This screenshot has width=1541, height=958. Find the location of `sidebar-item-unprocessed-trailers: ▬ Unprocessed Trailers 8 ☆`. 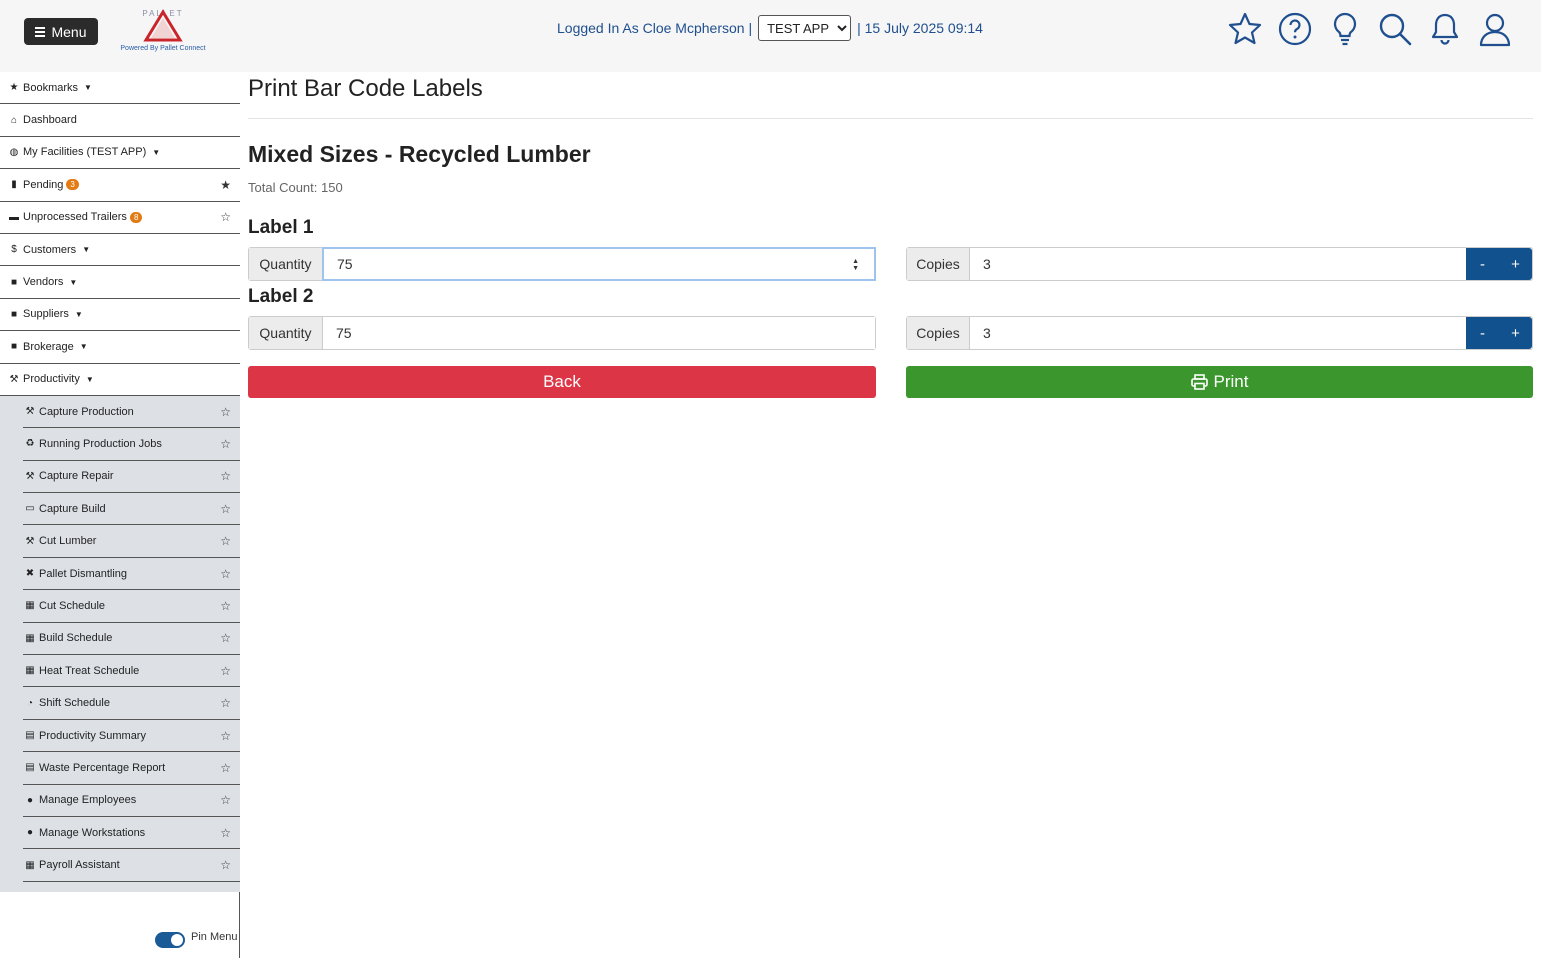

sidebar-item-unprocessed-trailers: ▬ Unprocessed Trailers 8 ☆ is located at coordinates (120, 217).